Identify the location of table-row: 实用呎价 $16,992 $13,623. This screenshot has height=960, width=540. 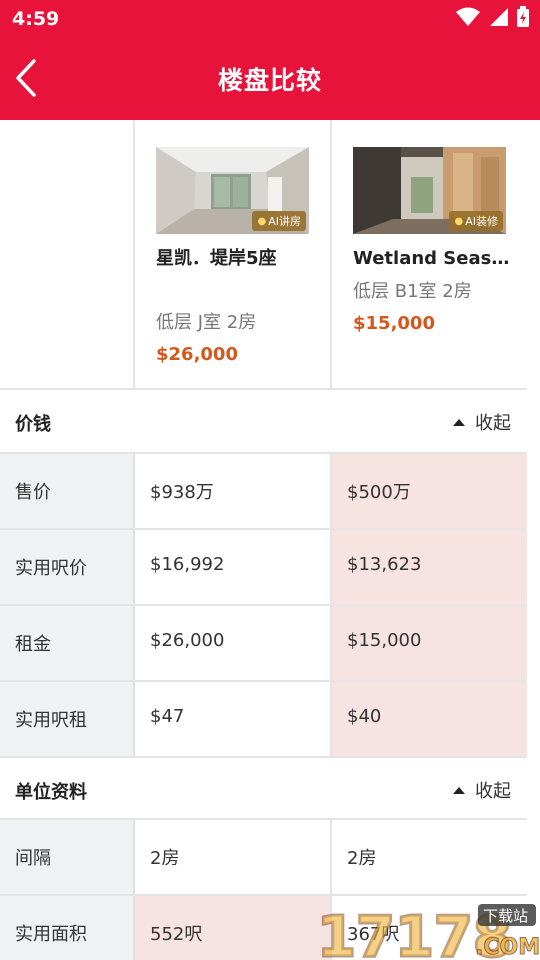
(263, 566).